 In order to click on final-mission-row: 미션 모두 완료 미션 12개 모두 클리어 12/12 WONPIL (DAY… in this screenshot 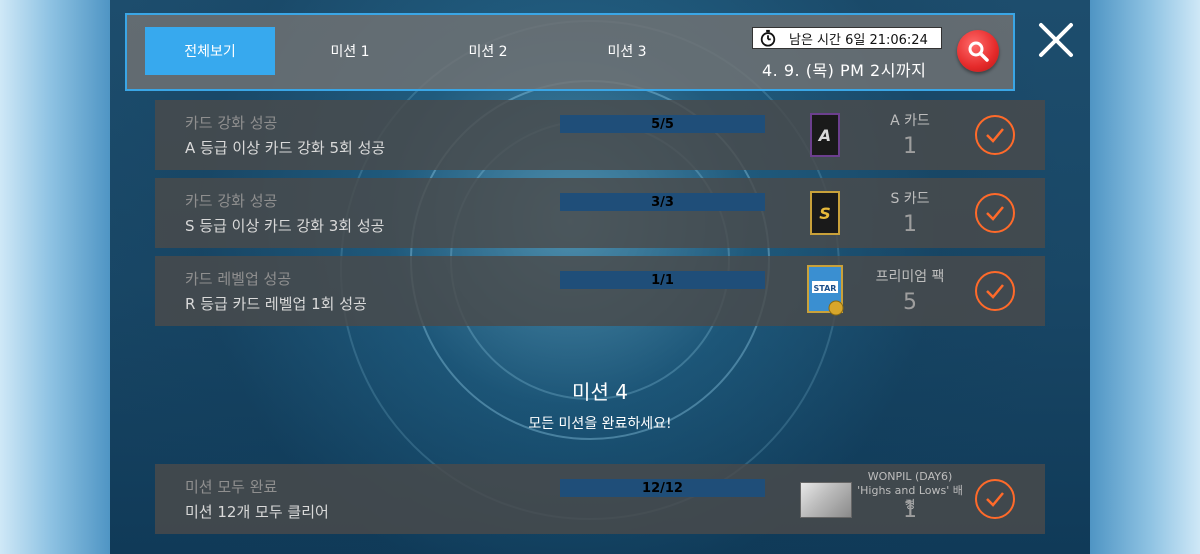, I will do `click(600, 499)`.